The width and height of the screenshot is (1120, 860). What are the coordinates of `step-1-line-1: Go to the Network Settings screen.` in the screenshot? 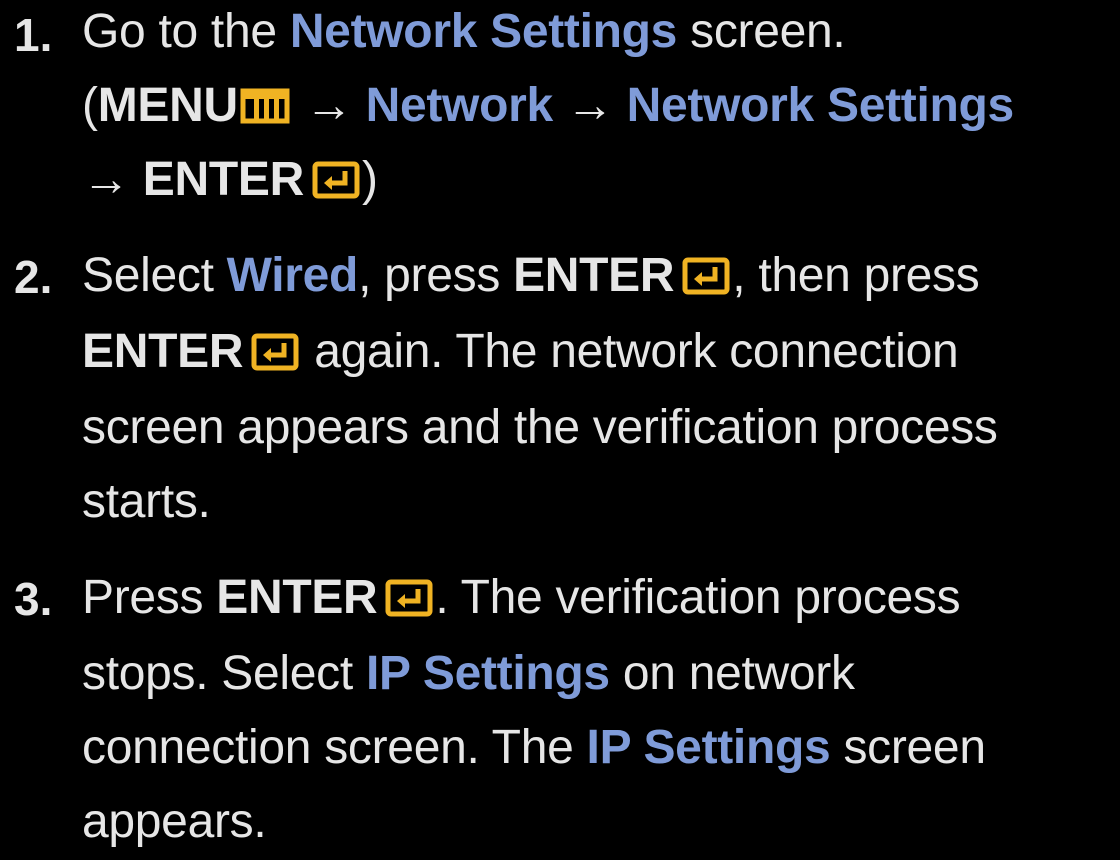 It's located at (464, 35).